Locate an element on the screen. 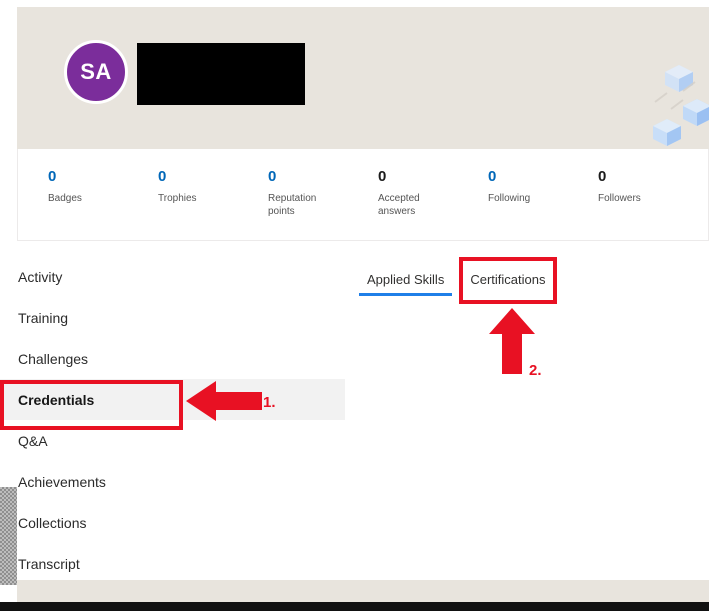 This screenshot has width=709, height=611. stat-label: Reputation points is located at coordinates (292, 205).